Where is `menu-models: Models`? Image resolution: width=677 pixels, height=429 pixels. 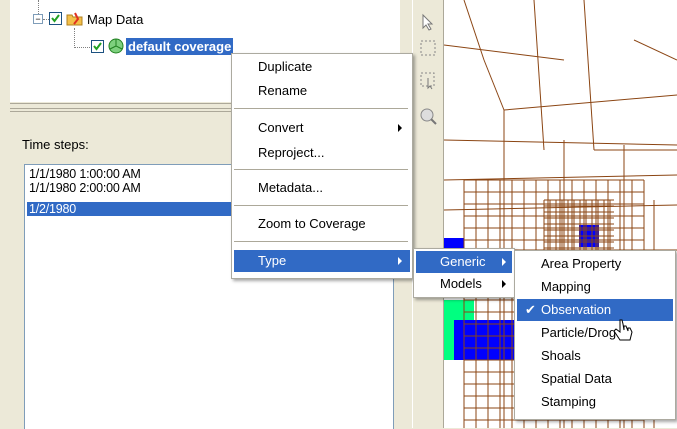
menu-models: Models is located at coordinates (464, 284).